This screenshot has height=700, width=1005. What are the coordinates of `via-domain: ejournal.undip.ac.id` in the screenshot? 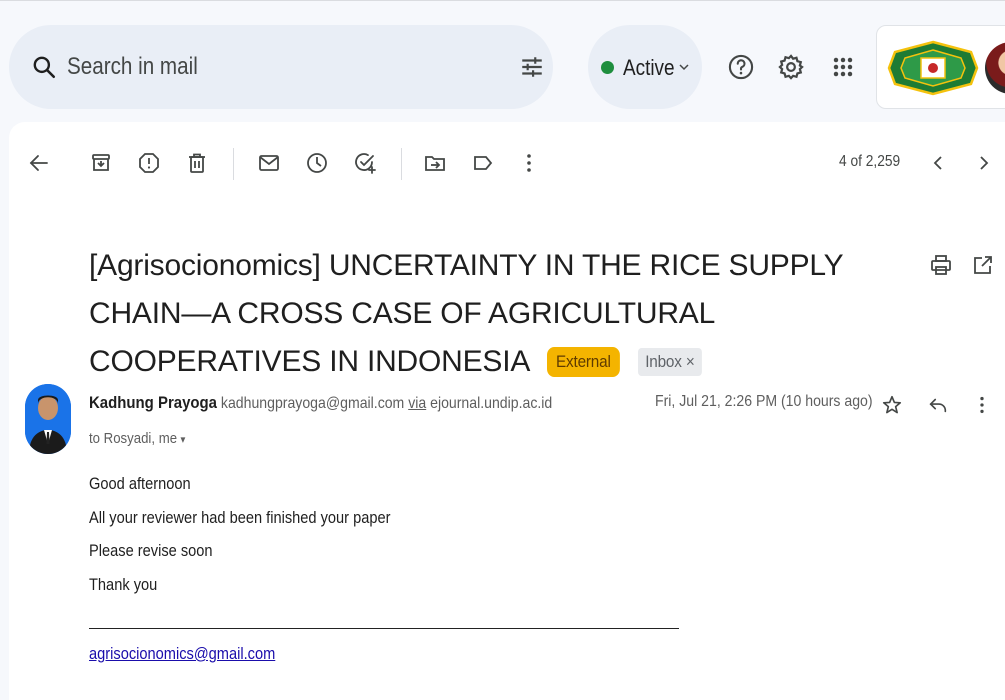 It's located at (491, 403).